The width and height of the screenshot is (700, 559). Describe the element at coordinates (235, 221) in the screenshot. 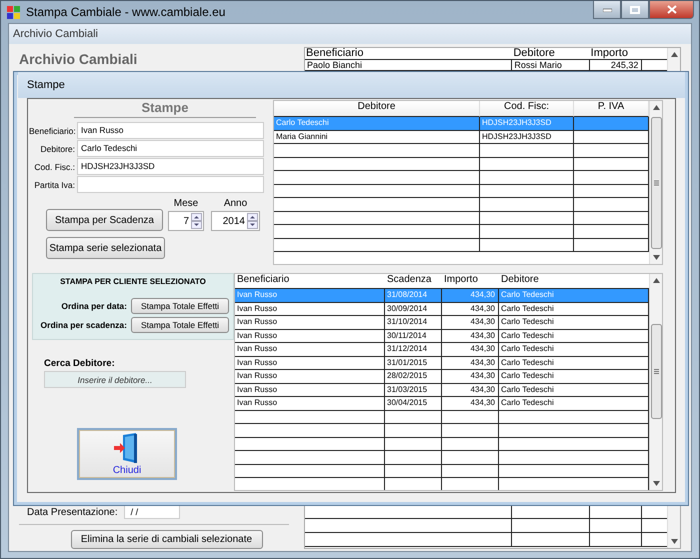

I see `spin-field: 2014` at that location.